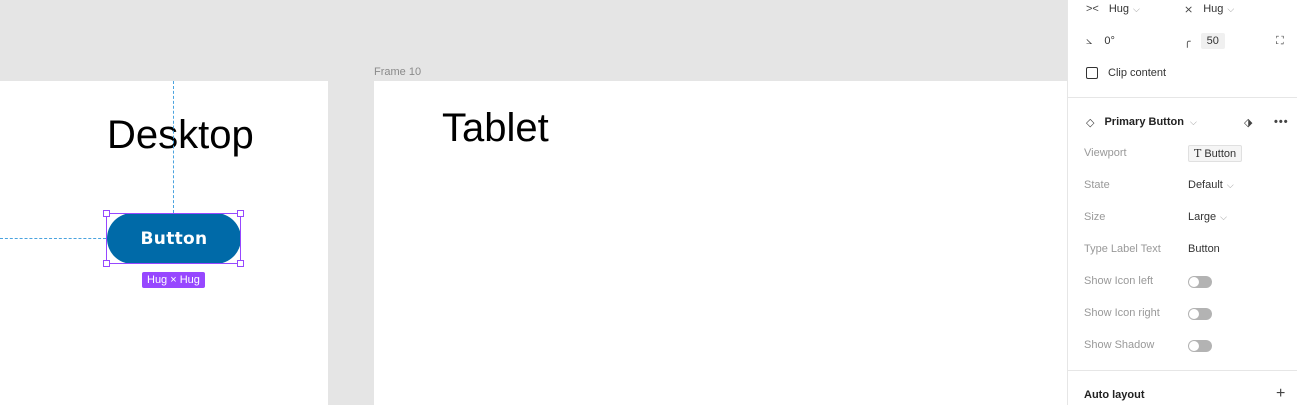 Image resolution: width=1297 pixels, height=405 pixels. Describe the element at coordinates (106, 263) in the screenshot. I see `resize-handle-bottom-left` at that location.